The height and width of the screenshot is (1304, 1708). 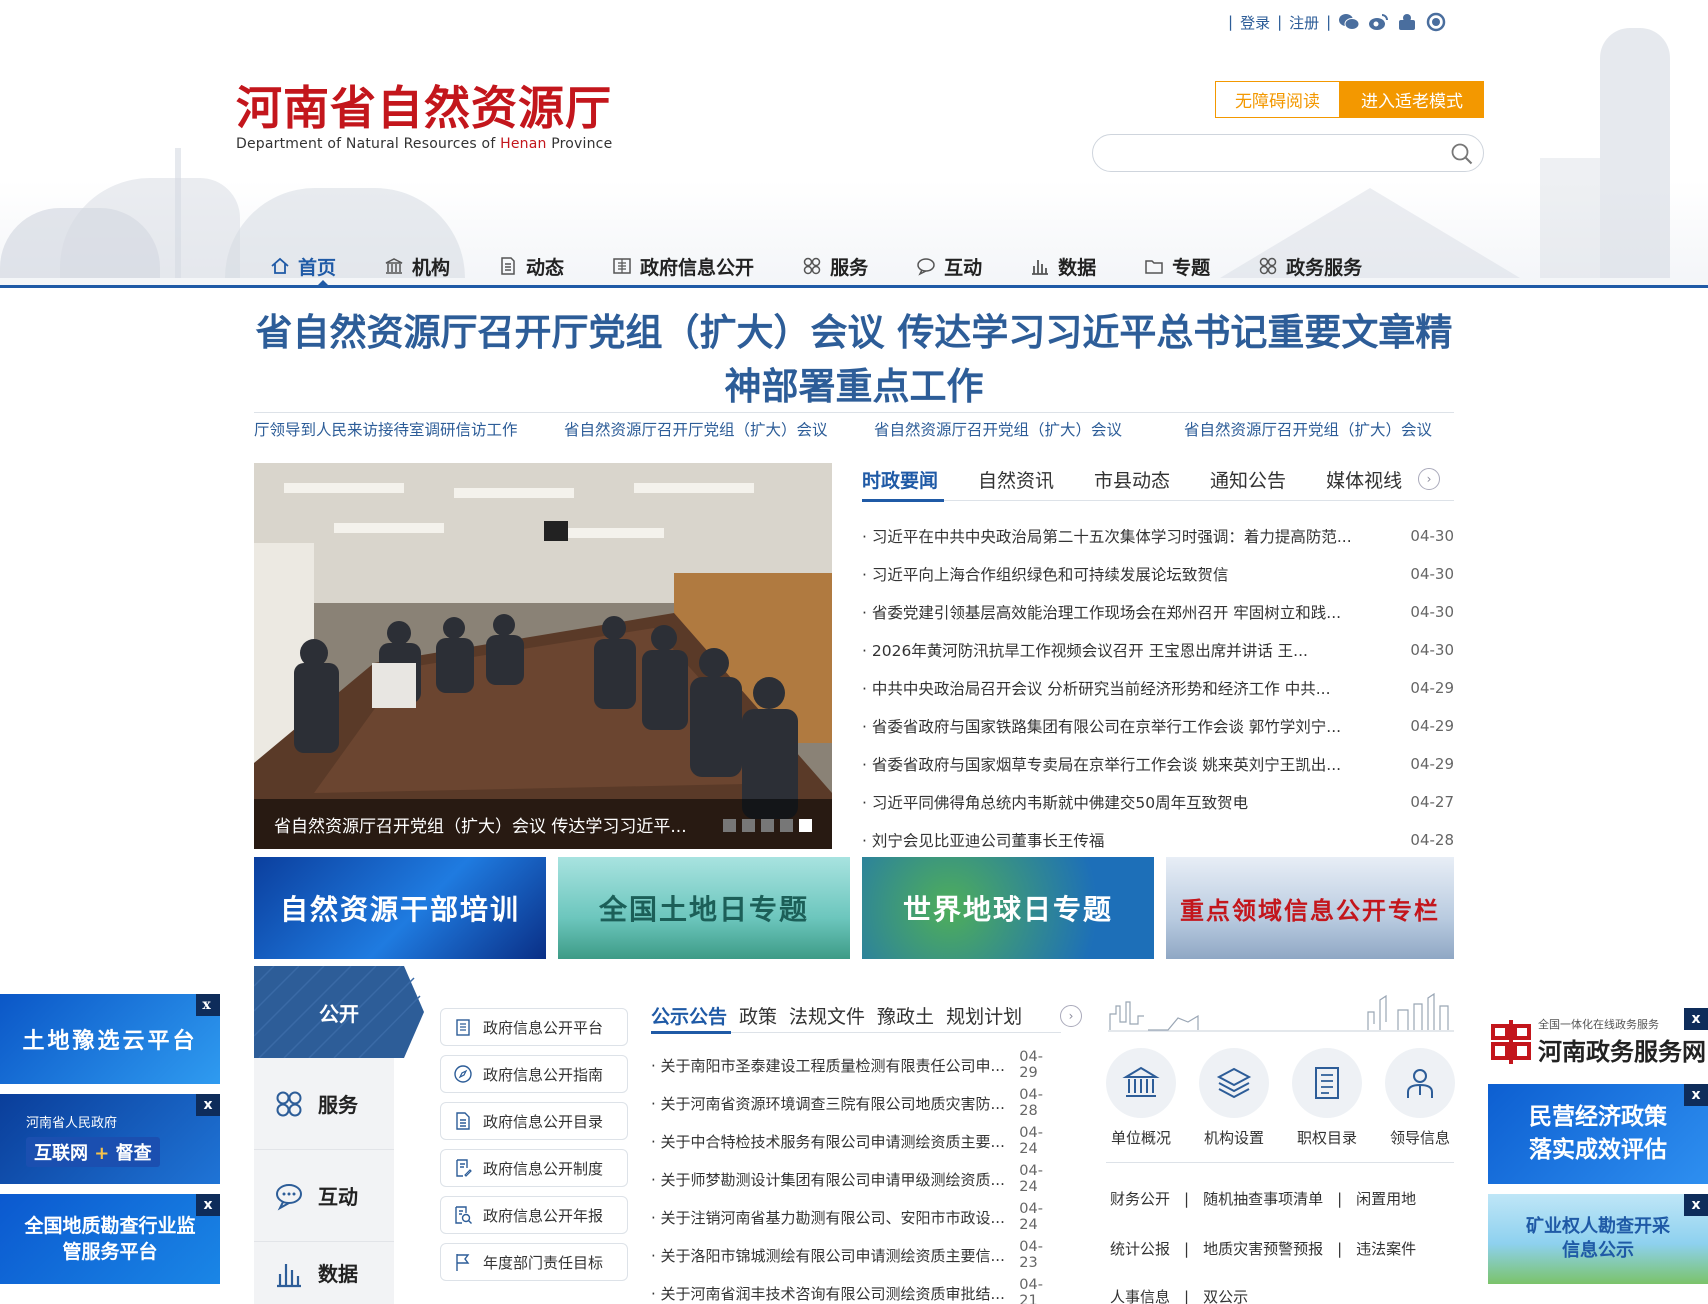 I want to click on quick-link: 地质灾害预警预报, so click(x=1263, y=1248).